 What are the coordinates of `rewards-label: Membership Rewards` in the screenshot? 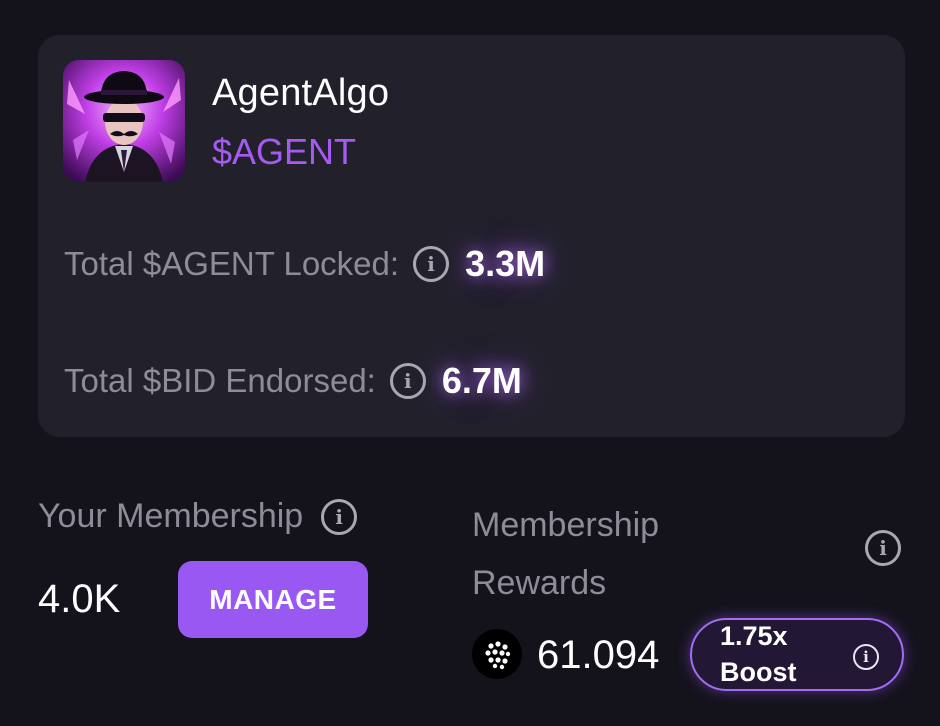 It's located at (566, 554).